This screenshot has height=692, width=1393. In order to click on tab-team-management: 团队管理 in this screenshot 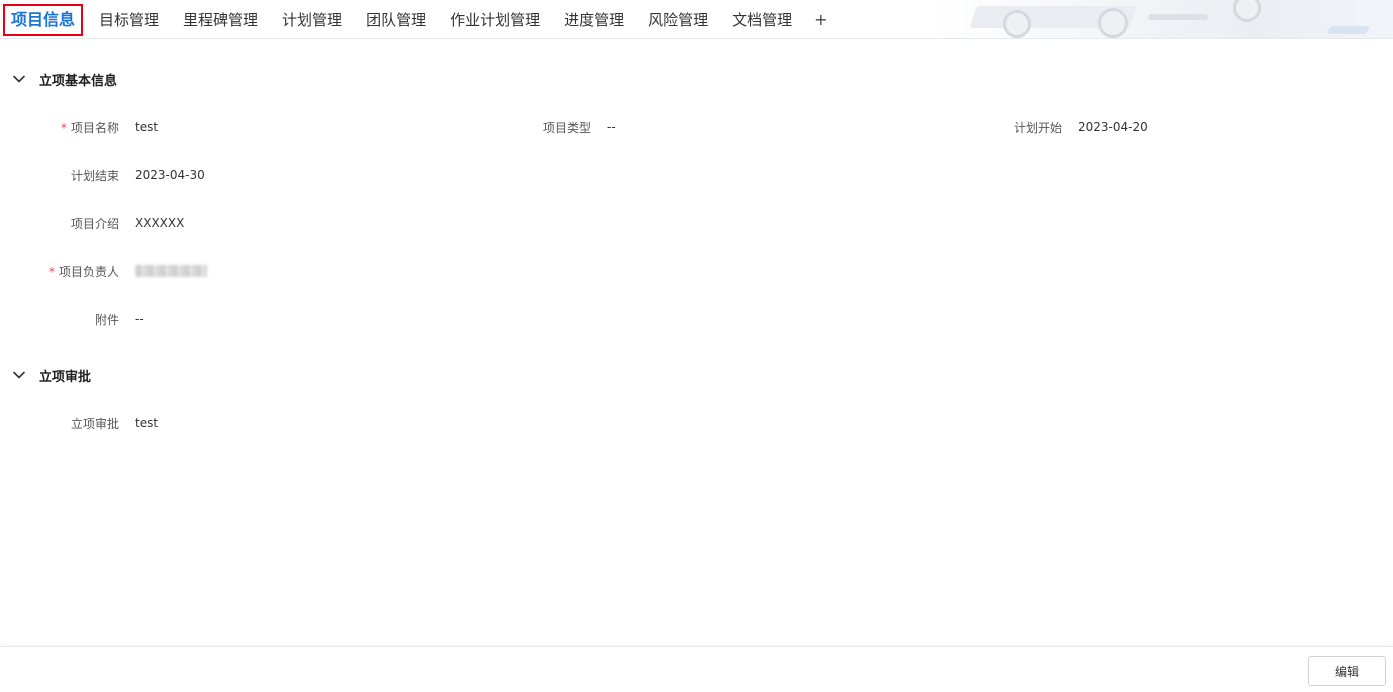, I will do `click(396, 20)`.